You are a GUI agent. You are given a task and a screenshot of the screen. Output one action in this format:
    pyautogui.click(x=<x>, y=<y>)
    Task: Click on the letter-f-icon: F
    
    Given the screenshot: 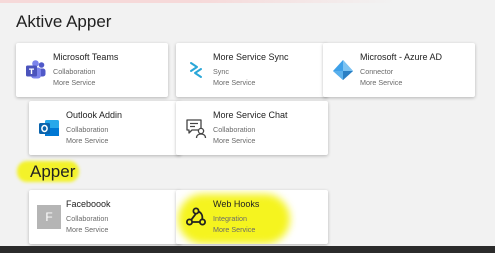 What is the action you would take?
    pyautogui.click(x=49, y=217)
    